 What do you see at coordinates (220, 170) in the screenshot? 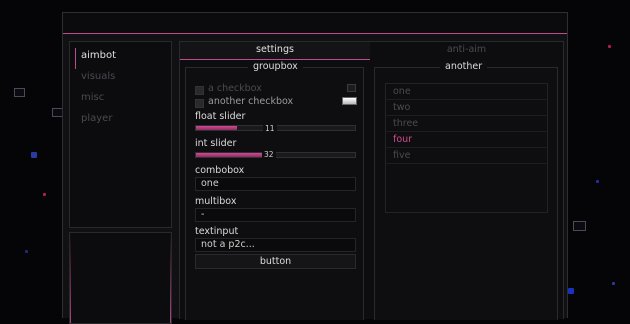
I see `combobox-label: combobox` at bounding box center [220, 170].